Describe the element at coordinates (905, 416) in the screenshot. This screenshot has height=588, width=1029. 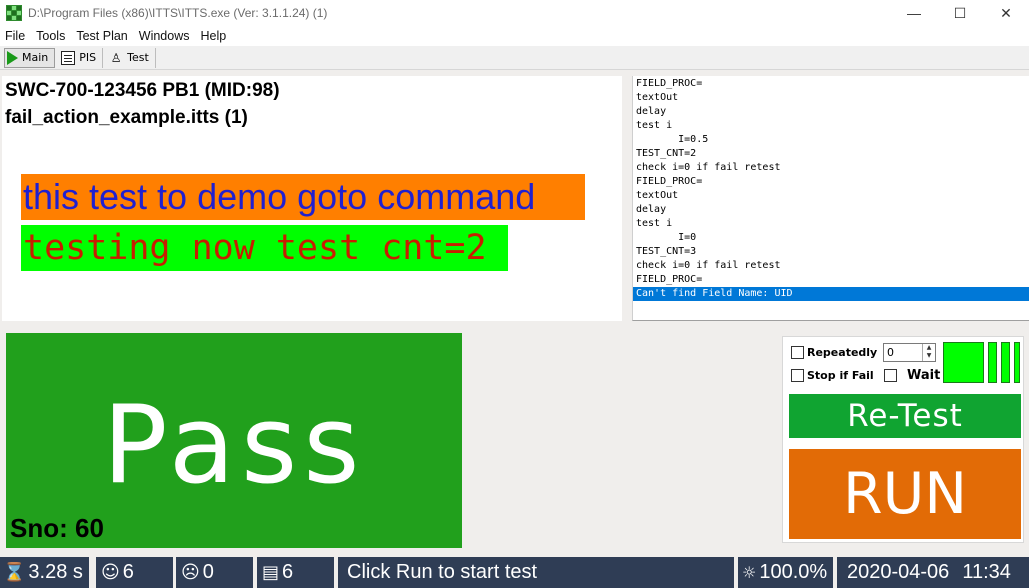
I see `retest-button: Re-Test` at that location.